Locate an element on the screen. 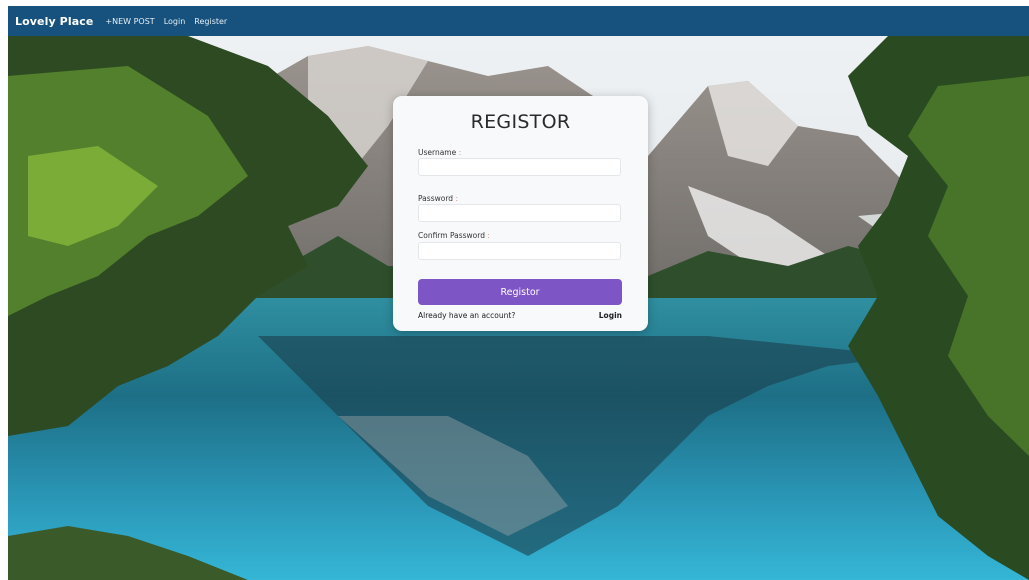  confirm-password-input is located at coordinates (519, 251).